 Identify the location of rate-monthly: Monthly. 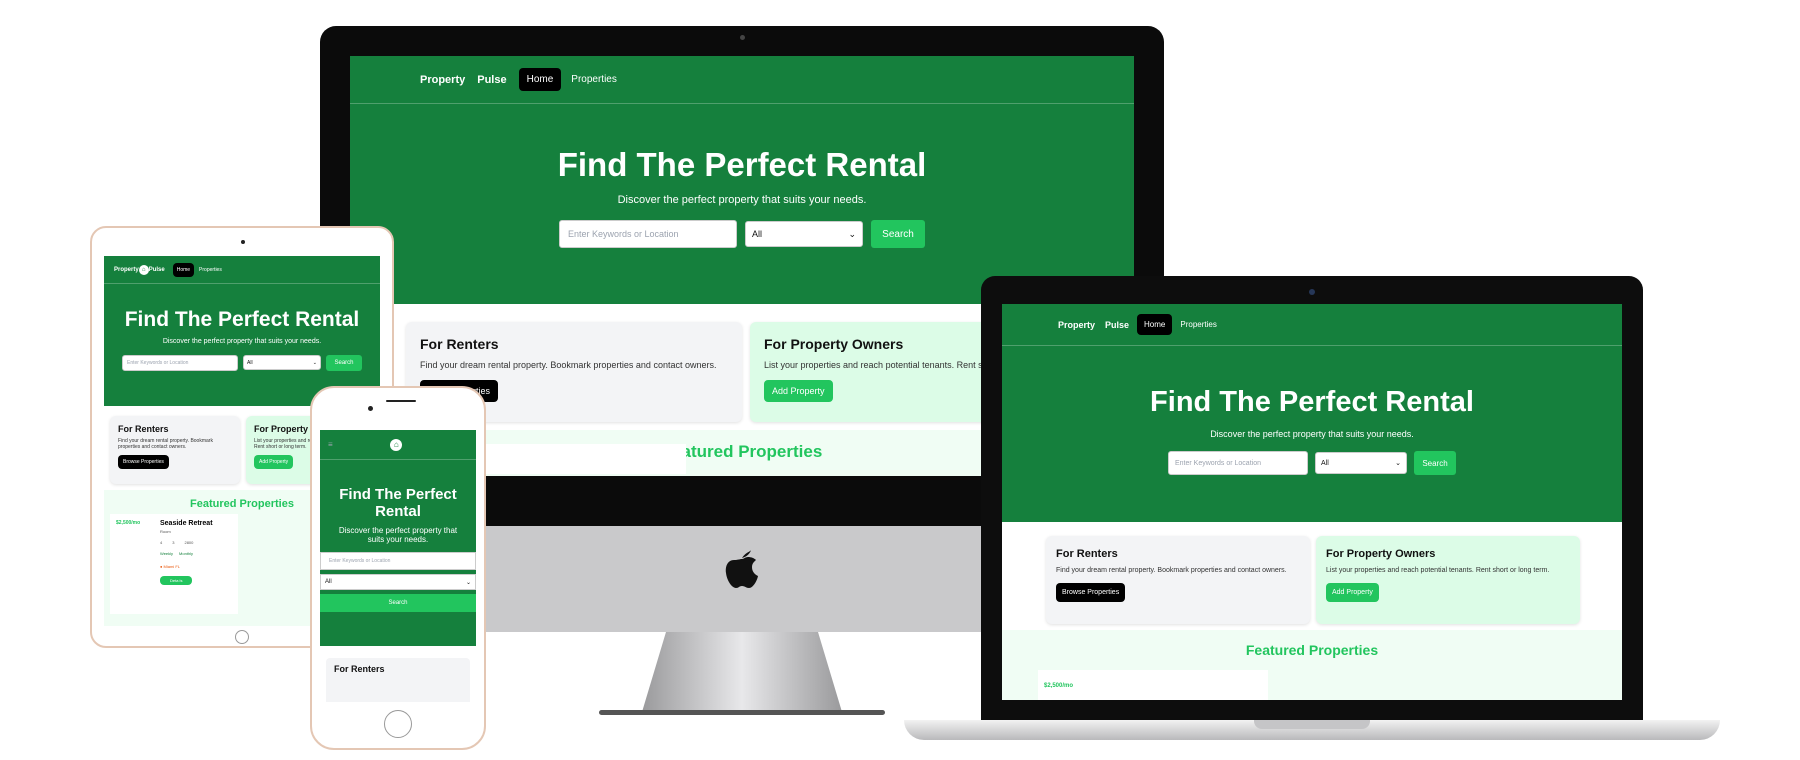
(186, 553).